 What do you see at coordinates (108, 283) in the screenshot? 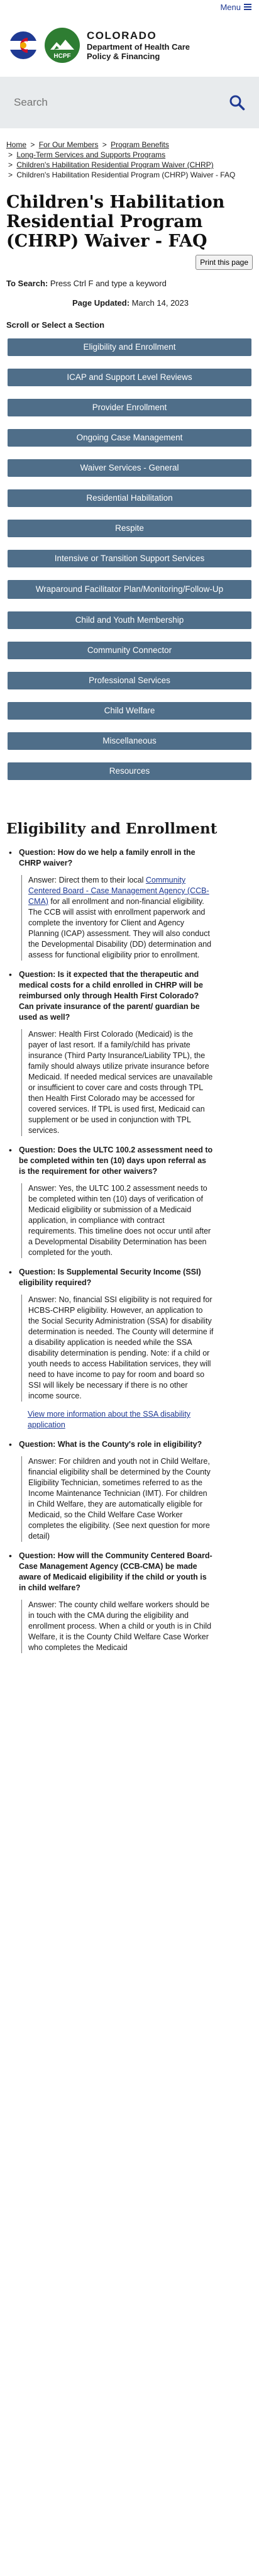
I see `search-hint-text: Press Ctrl F and type a keyword` at bounding box center [108, 283].